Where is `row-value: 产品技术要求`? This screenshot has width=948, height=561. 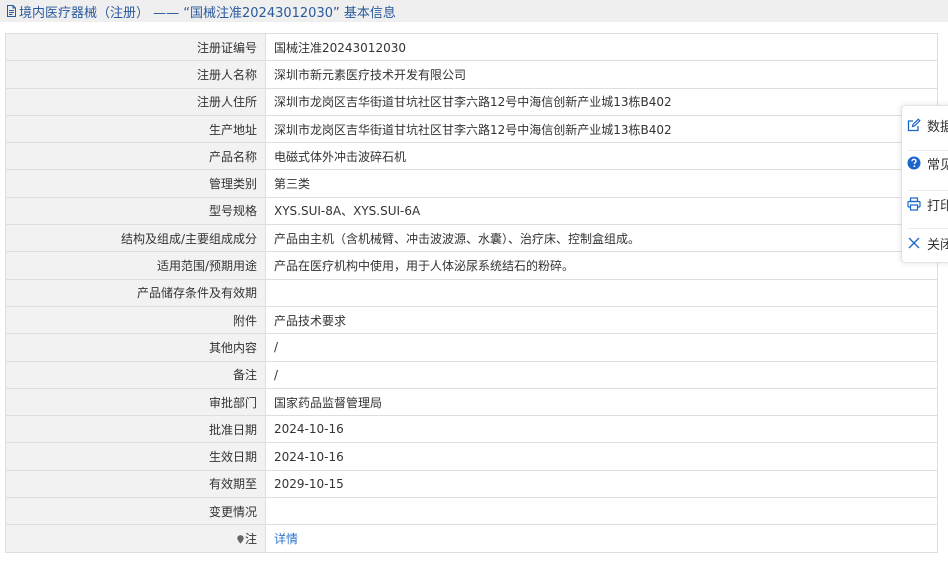 row-value: 产品技术要求 is located at coordinates (601, 320).